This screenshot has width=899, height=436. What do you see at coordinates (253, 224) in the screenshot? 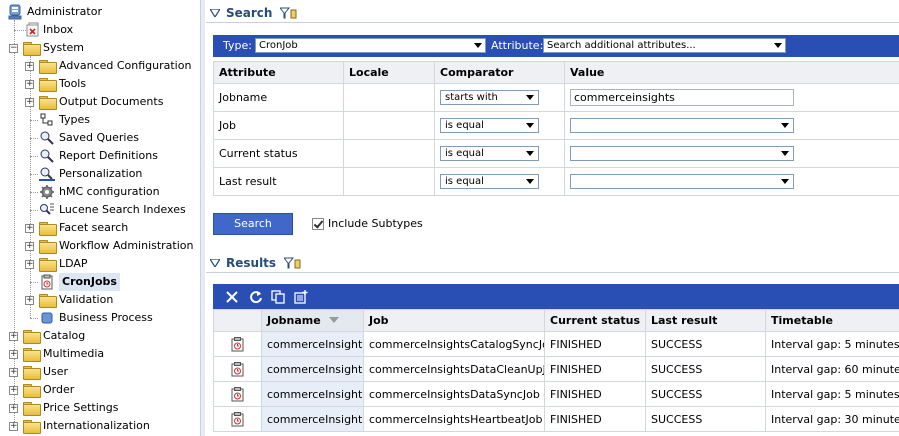
I see `search-button: Search` at bounding box center [253, 224].